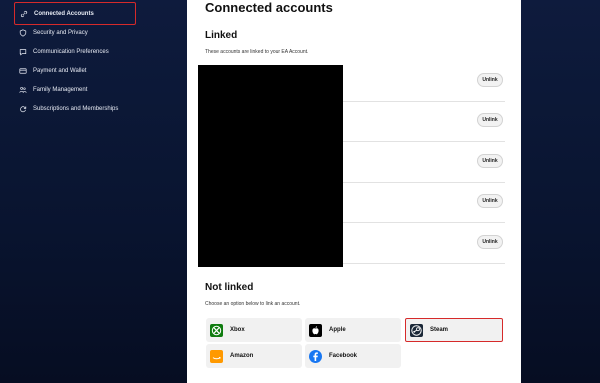 This screenshot has height=383, width=600. I want to click on sidebar-item-communication-preferences: Communication Preferences, so click(75, 51).